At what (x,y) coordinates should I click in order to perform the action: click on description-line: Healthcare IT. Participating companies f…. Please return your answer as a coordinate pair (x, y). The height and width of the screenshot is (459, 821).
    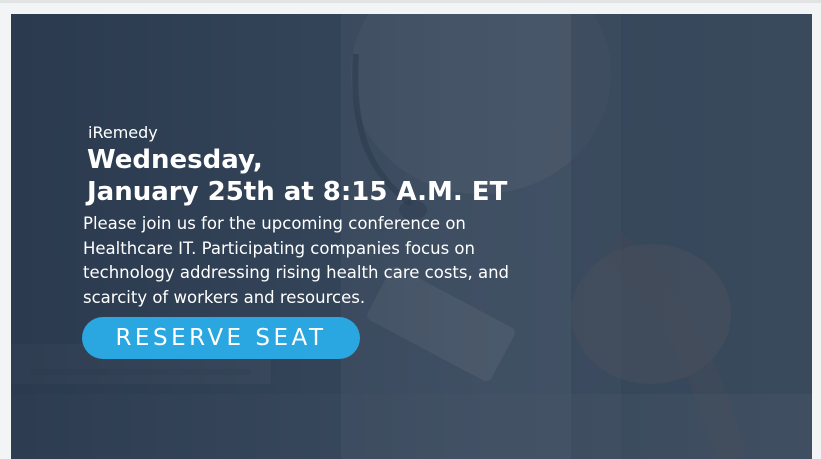
    Looking at the image, I should click on (279, 248).